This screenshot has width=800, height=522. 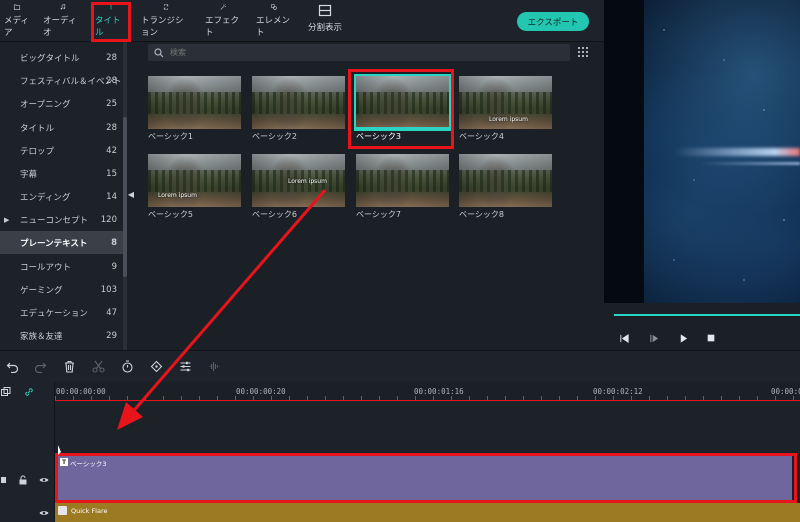 I want to click on category-label: コールアウト, so click(x=46, y=267).